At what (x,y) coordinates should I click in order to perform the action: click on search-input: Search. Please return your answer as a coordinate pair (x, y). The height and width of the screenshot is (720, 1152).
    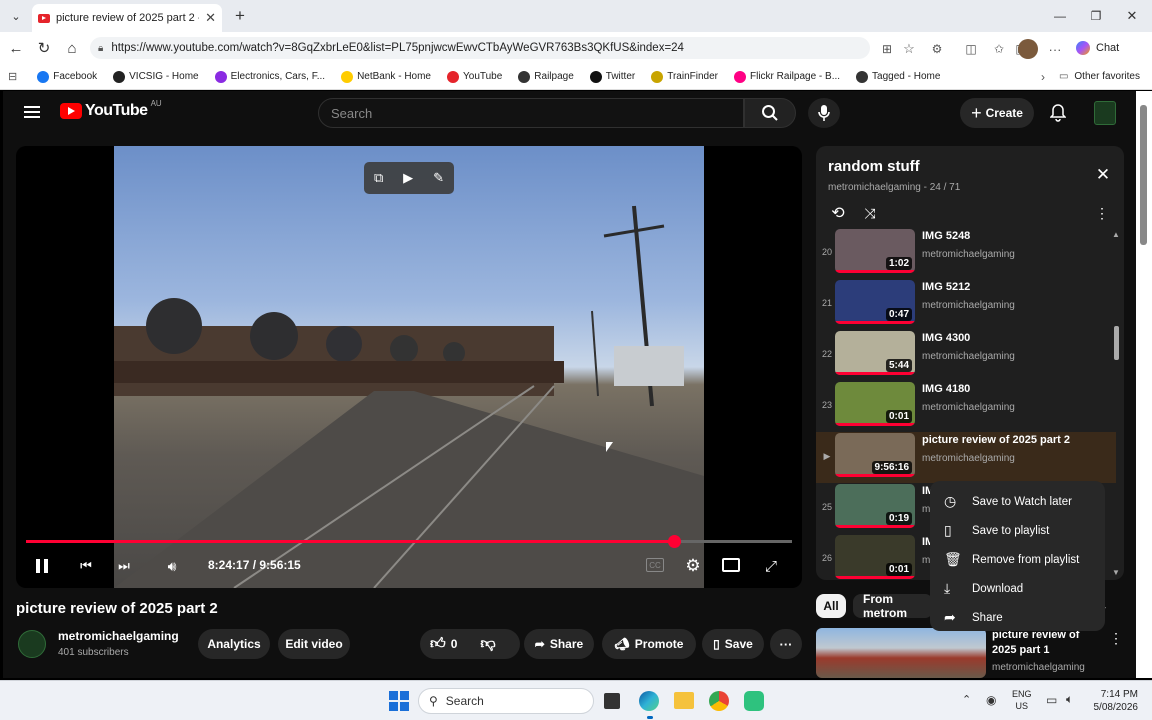
    Looking at the image, I should click on (531, 113).